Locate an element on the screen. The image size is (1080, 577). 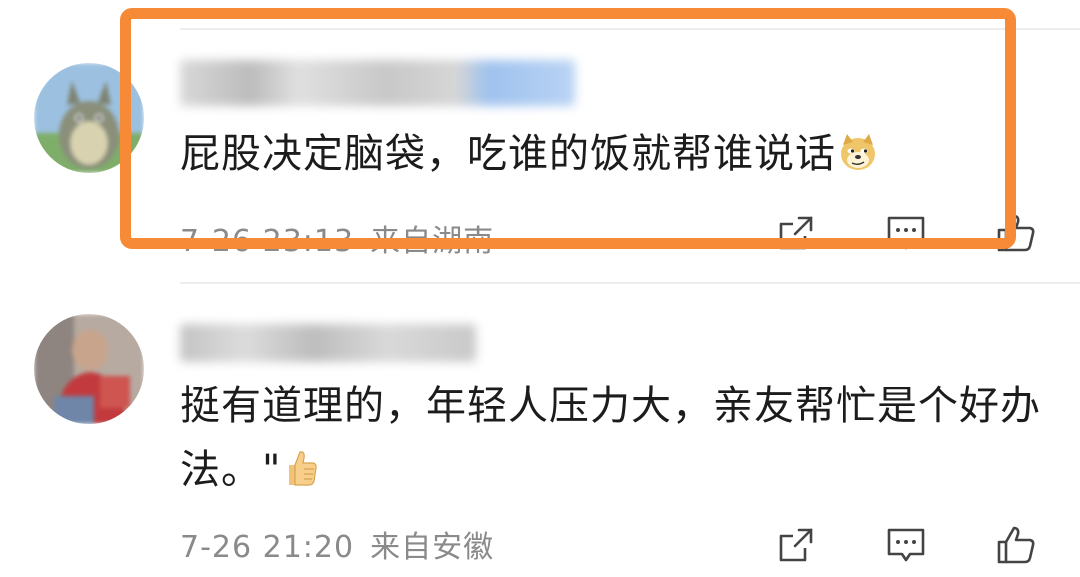
comment-text-body: 屁股决定脑袋，吃谁的饭就帮谁说话 is located at coordinates (508, 154).